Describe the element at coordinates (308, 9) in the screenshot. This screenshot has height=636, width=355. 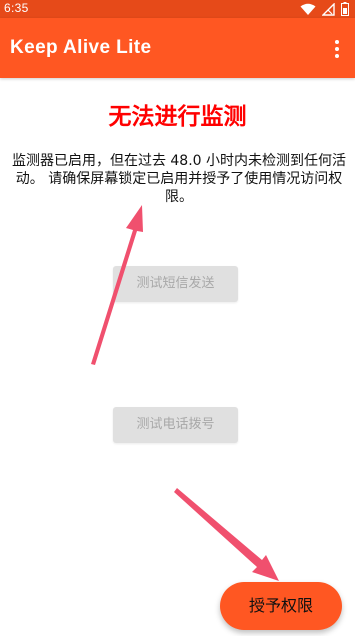
I see `wifi-icon` at that location.